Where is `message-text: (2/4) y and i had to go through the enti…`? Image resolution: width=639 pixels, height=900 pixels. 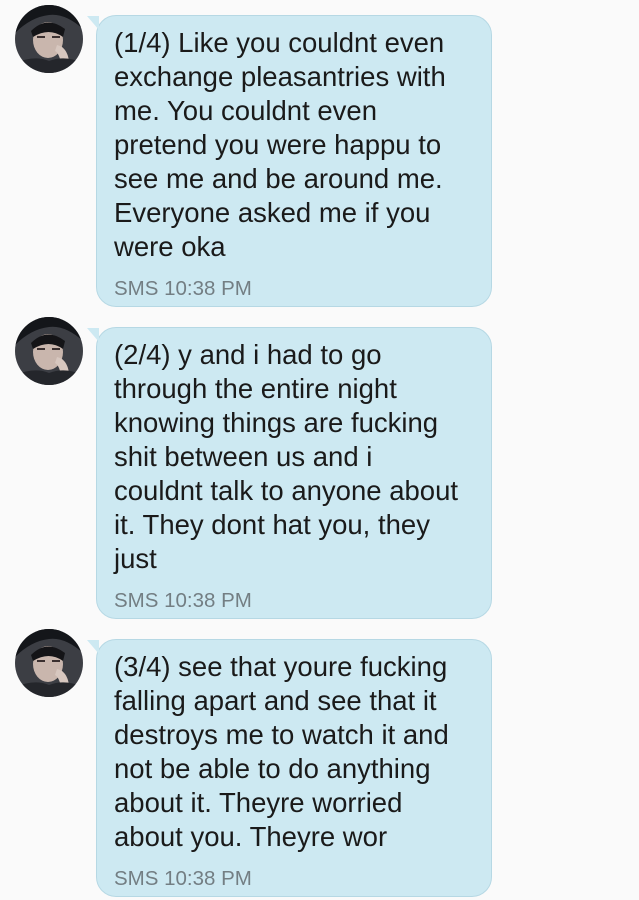
message-text: (2/4) y and i had to go through the enti… is located at coordinates (286, 456).